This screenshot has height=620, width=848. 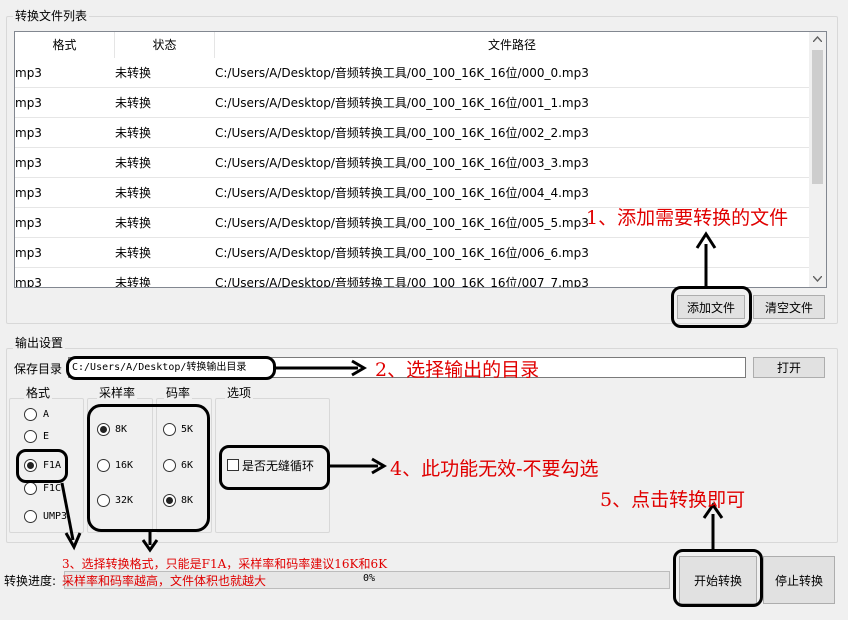 I want to click on annotation-step-3-line1: 3、选择转换格式，只能是F1A，采样率和码率建议16K和6K, so click(x=225, y=564).